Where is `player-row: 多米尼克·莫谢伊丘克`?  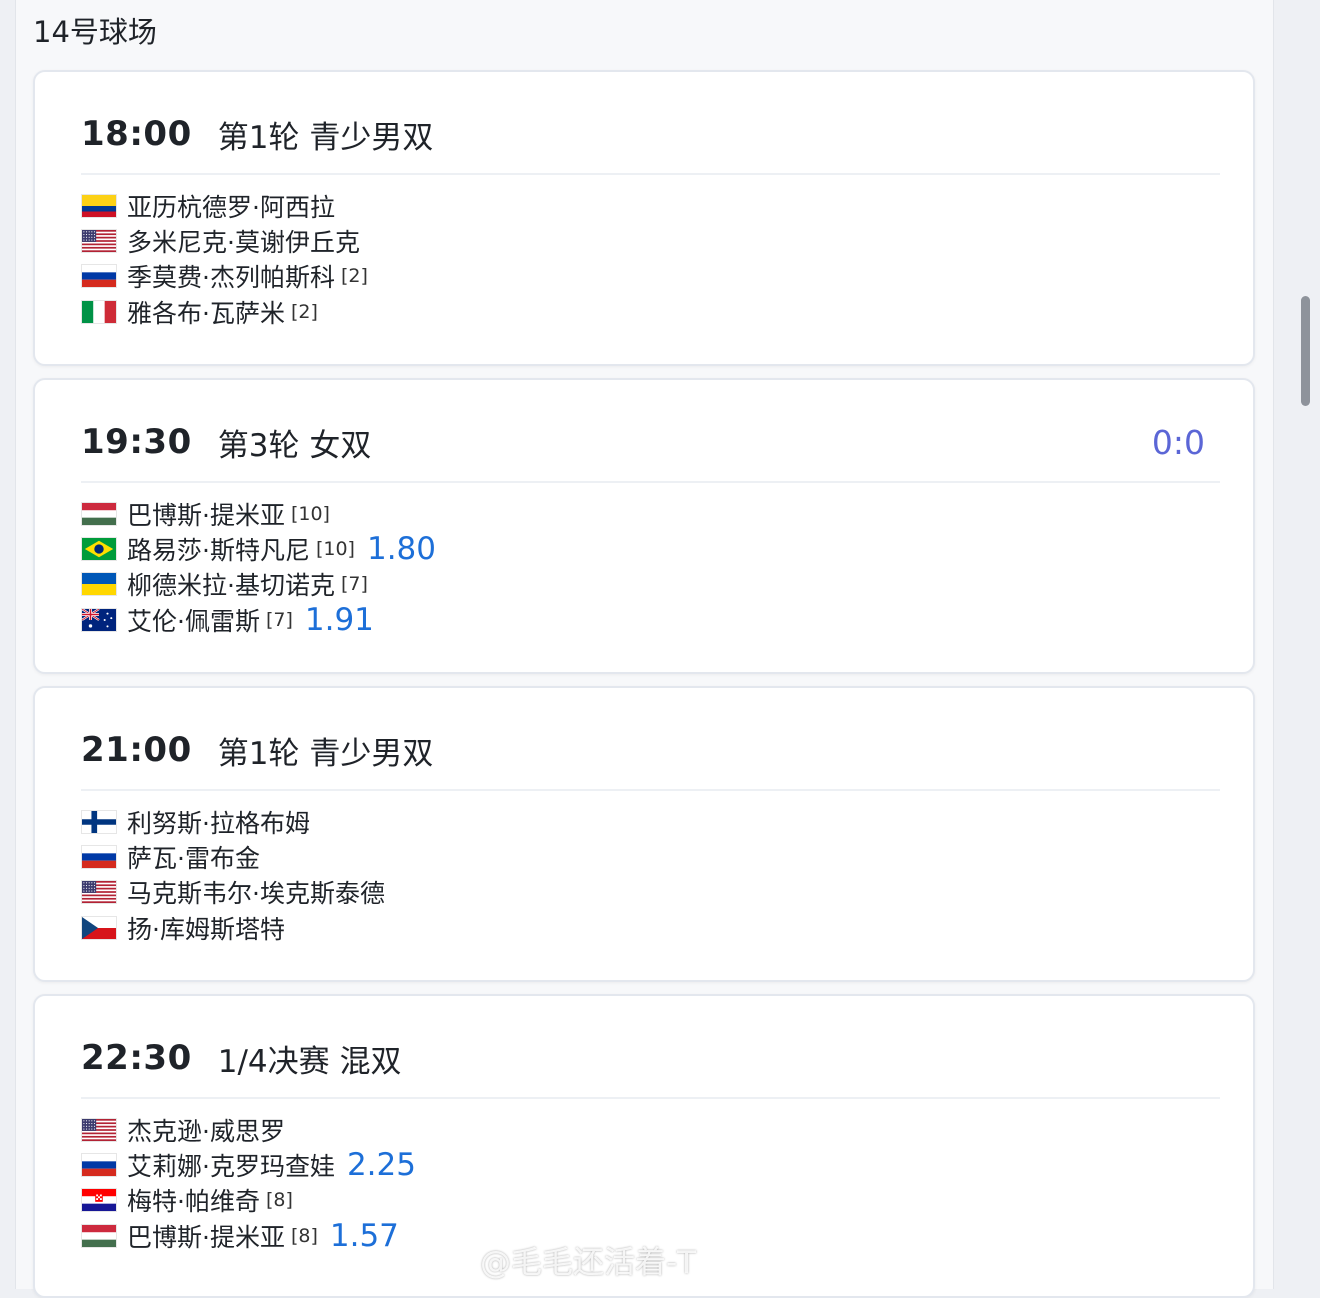 player-row: 多米尼克·莫谢伊丘克 is located at coordinates (224, 240).